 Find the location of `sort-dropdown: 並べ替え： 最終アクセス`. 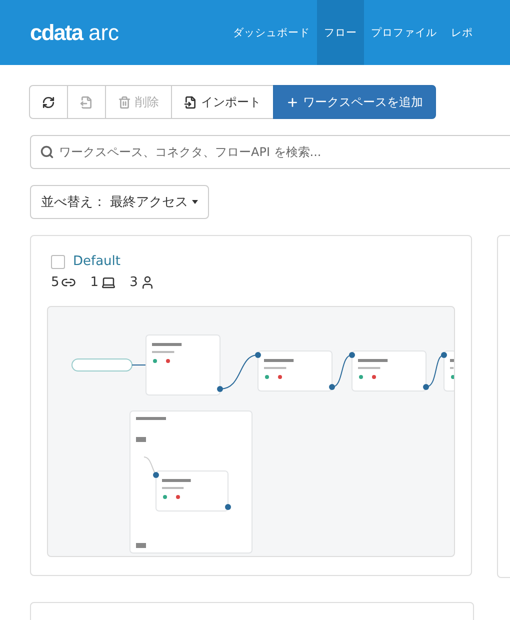

sort-dropdown: 並べ替え： 最終アクセス is located at coordinates (120, 202).